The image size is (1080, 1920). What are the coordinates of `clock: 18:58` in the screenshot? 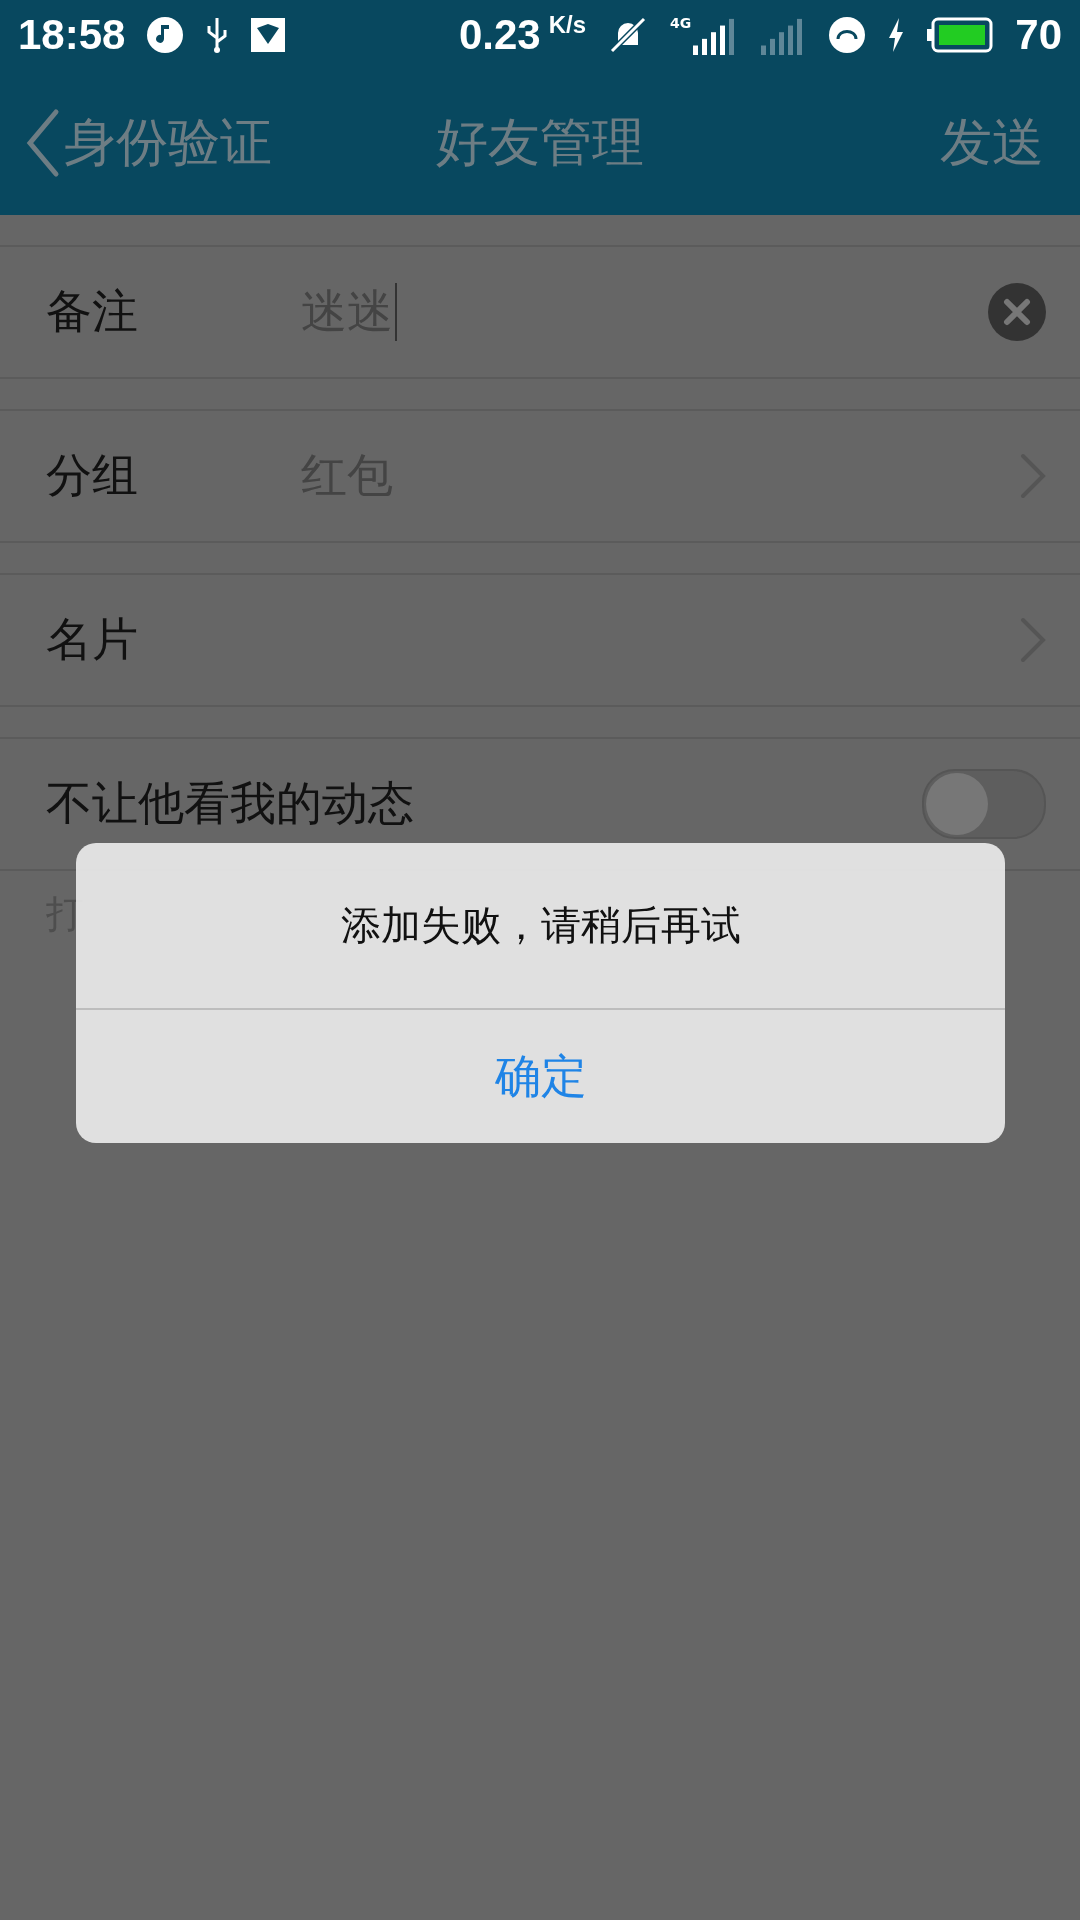 It's located at (72, 35).